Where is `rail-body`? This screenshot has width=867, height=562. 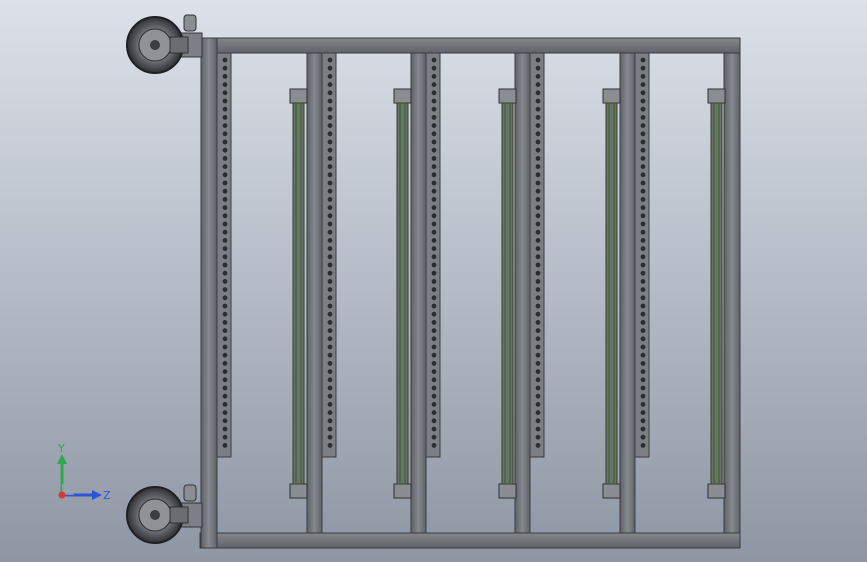
rail-body is located at coordinates (298, 293).